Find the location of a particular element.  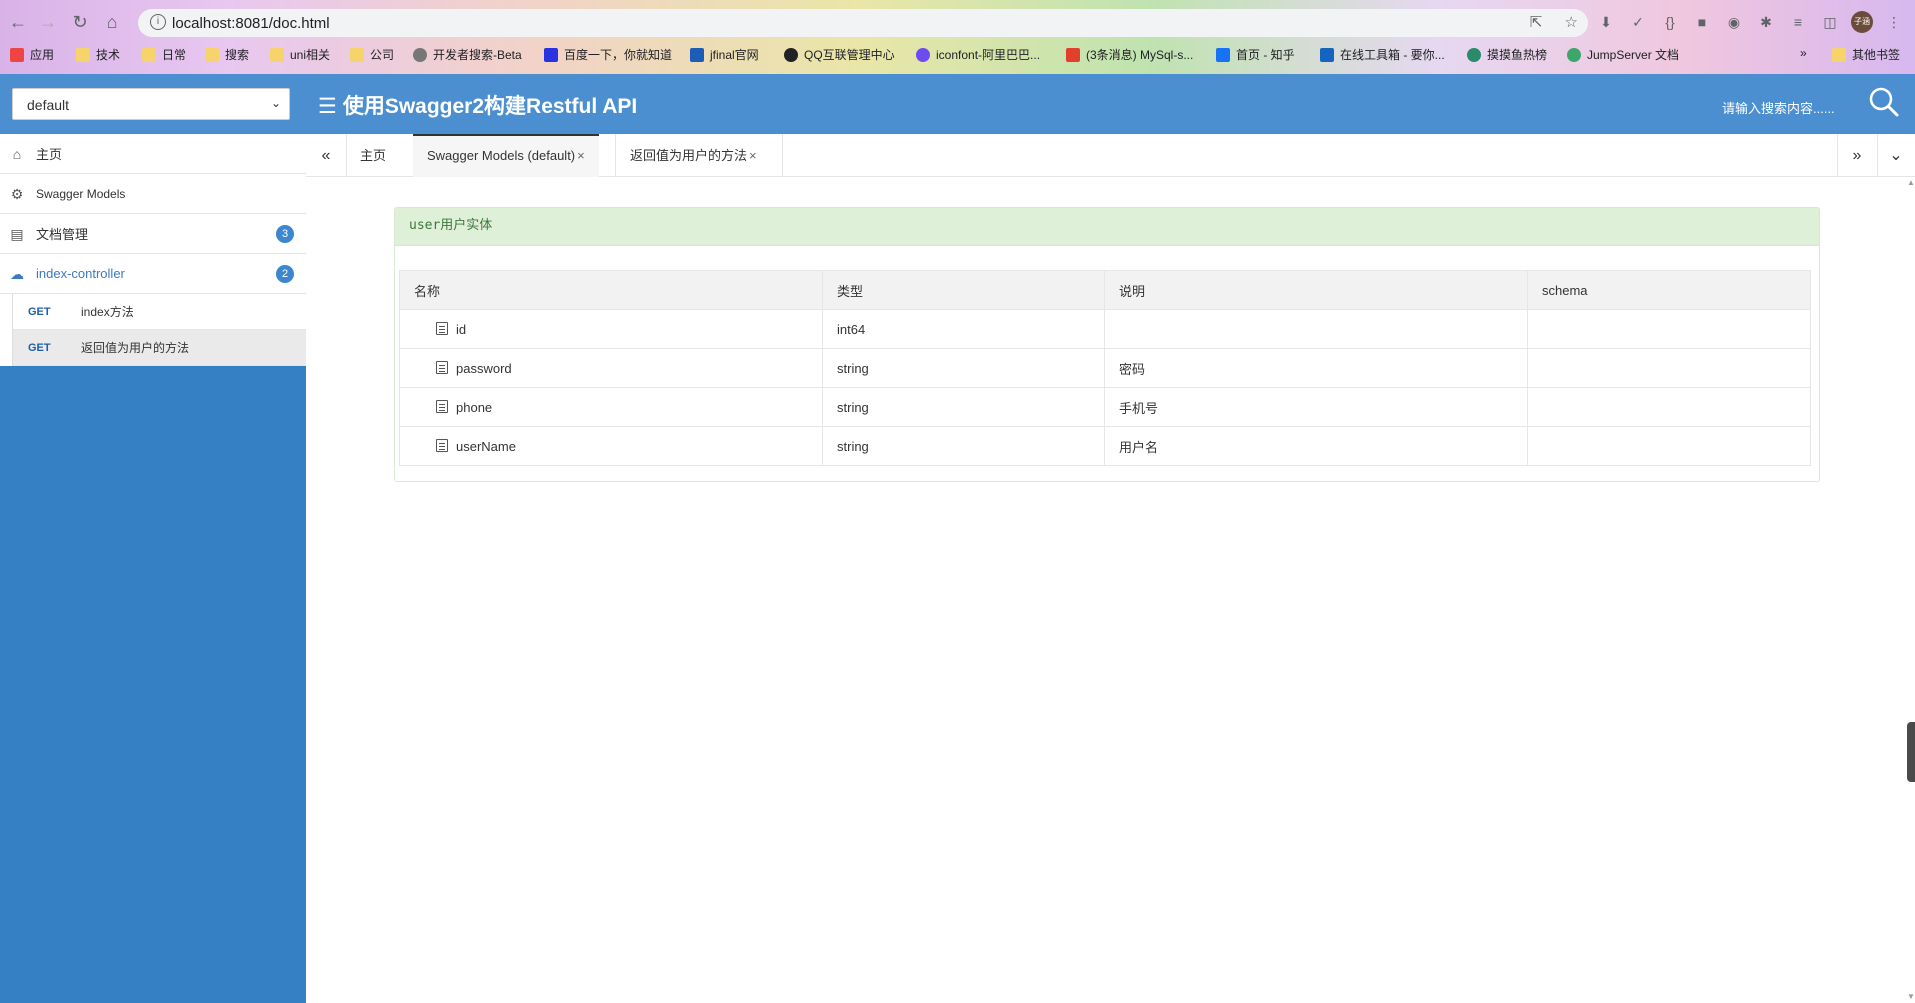

iconfont-icon is located at coordinates (923, 54).